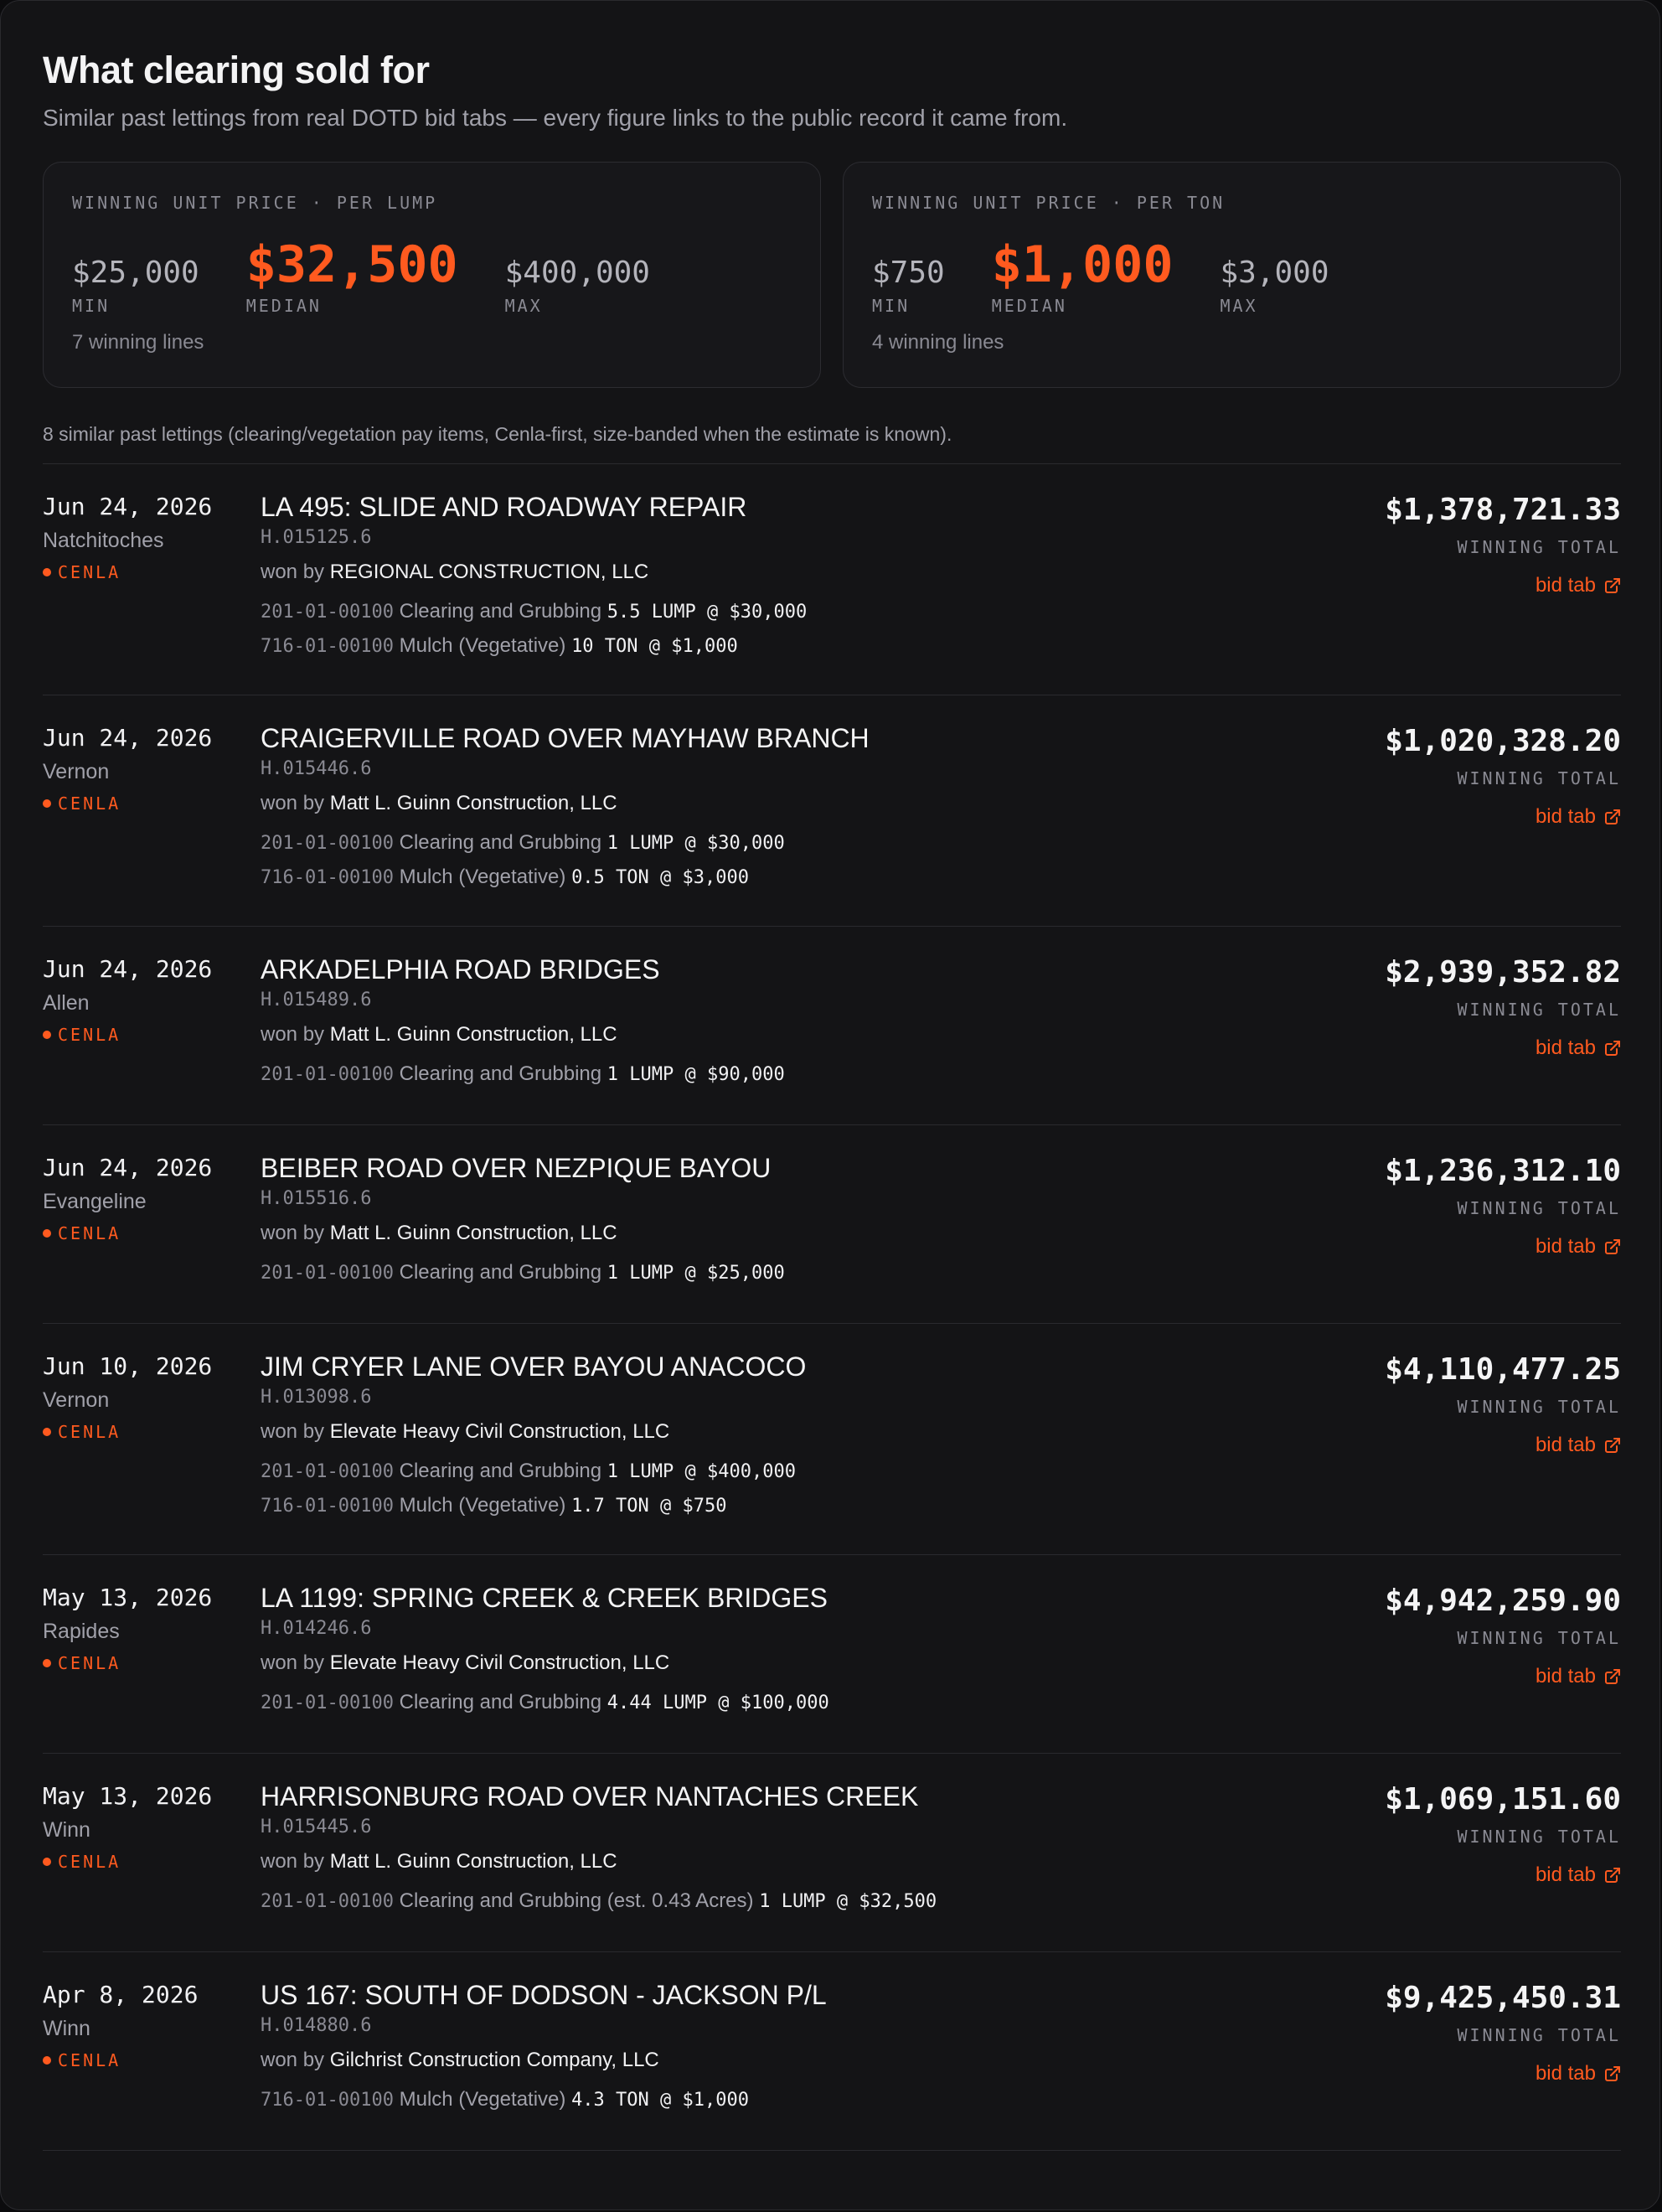  What do you see at coordinates (504, 507) in the screenshot?
I see `project-name: LA 495: SLIDE AND ROADWAY REPAIR` at bounding box center [504, 507].